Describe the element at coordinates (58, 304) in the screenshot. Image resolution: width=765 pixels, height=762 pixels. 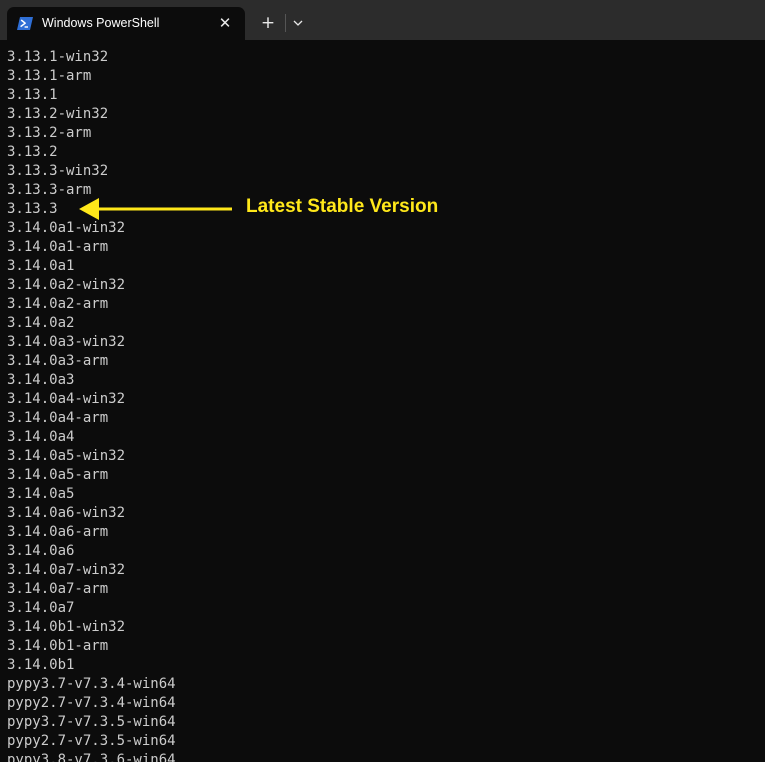
I see `terminal-line: 3.14.0a2-arm` at that location.